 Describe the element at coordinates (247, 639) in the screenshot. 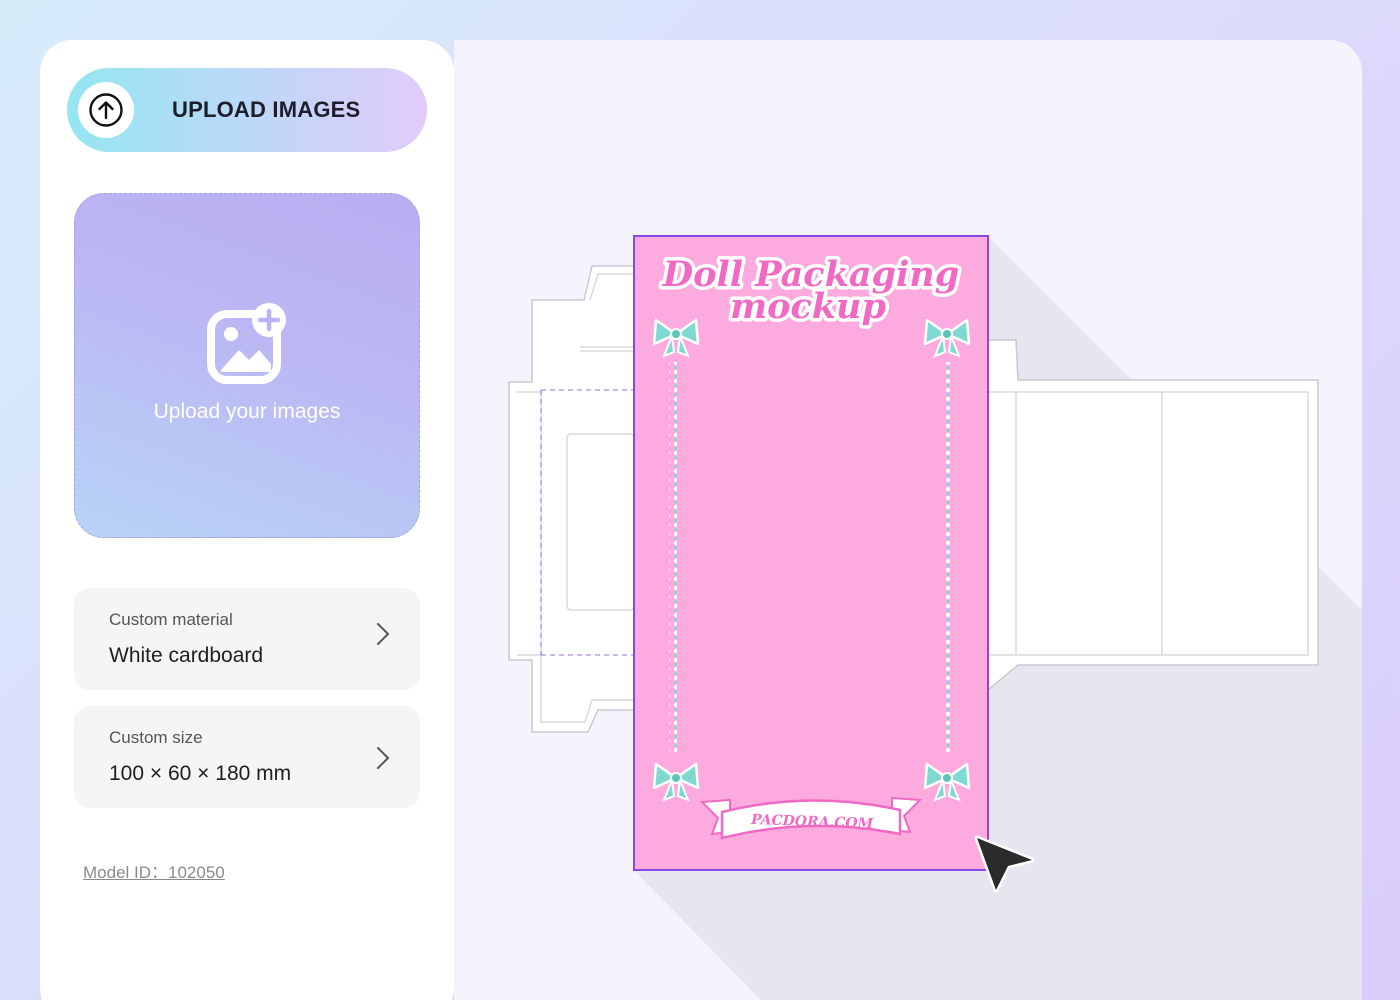

I see `custom-material-option: Custom material White cardboard` at that location.